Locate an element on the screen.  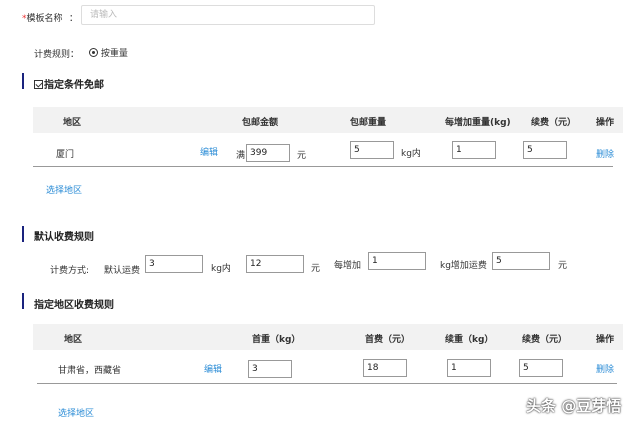
template-name-colon: ： is located at coordinates (74, 19).